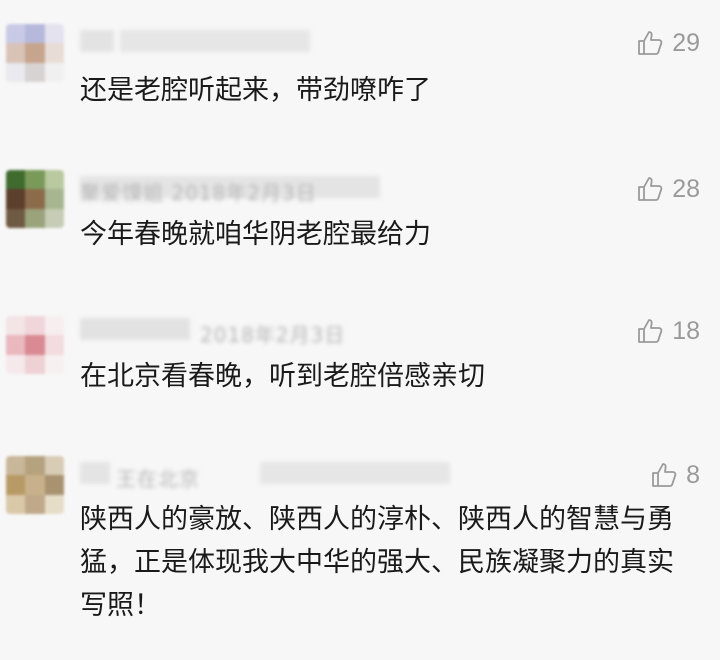 The width and height of the screenshot is (720, 660). I want to click on comment-text: 还是老腔听起来，带劲嘹咋了, so click(255, 90).